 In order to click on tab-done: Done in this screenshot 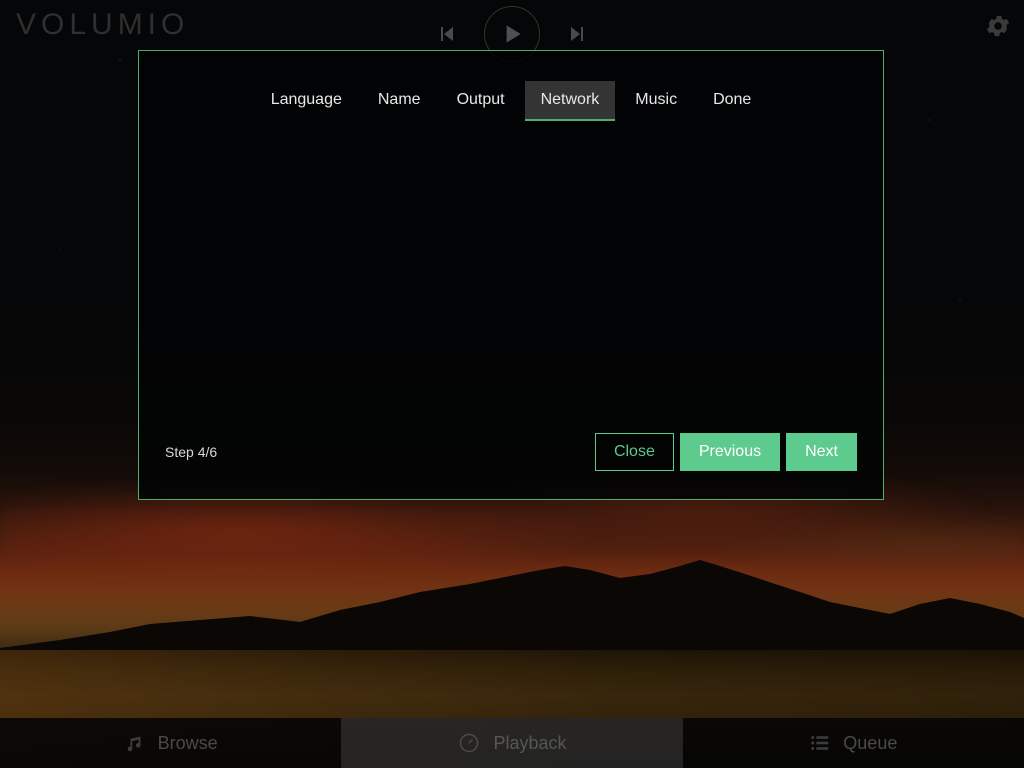, I will do `click(732, 101)`.